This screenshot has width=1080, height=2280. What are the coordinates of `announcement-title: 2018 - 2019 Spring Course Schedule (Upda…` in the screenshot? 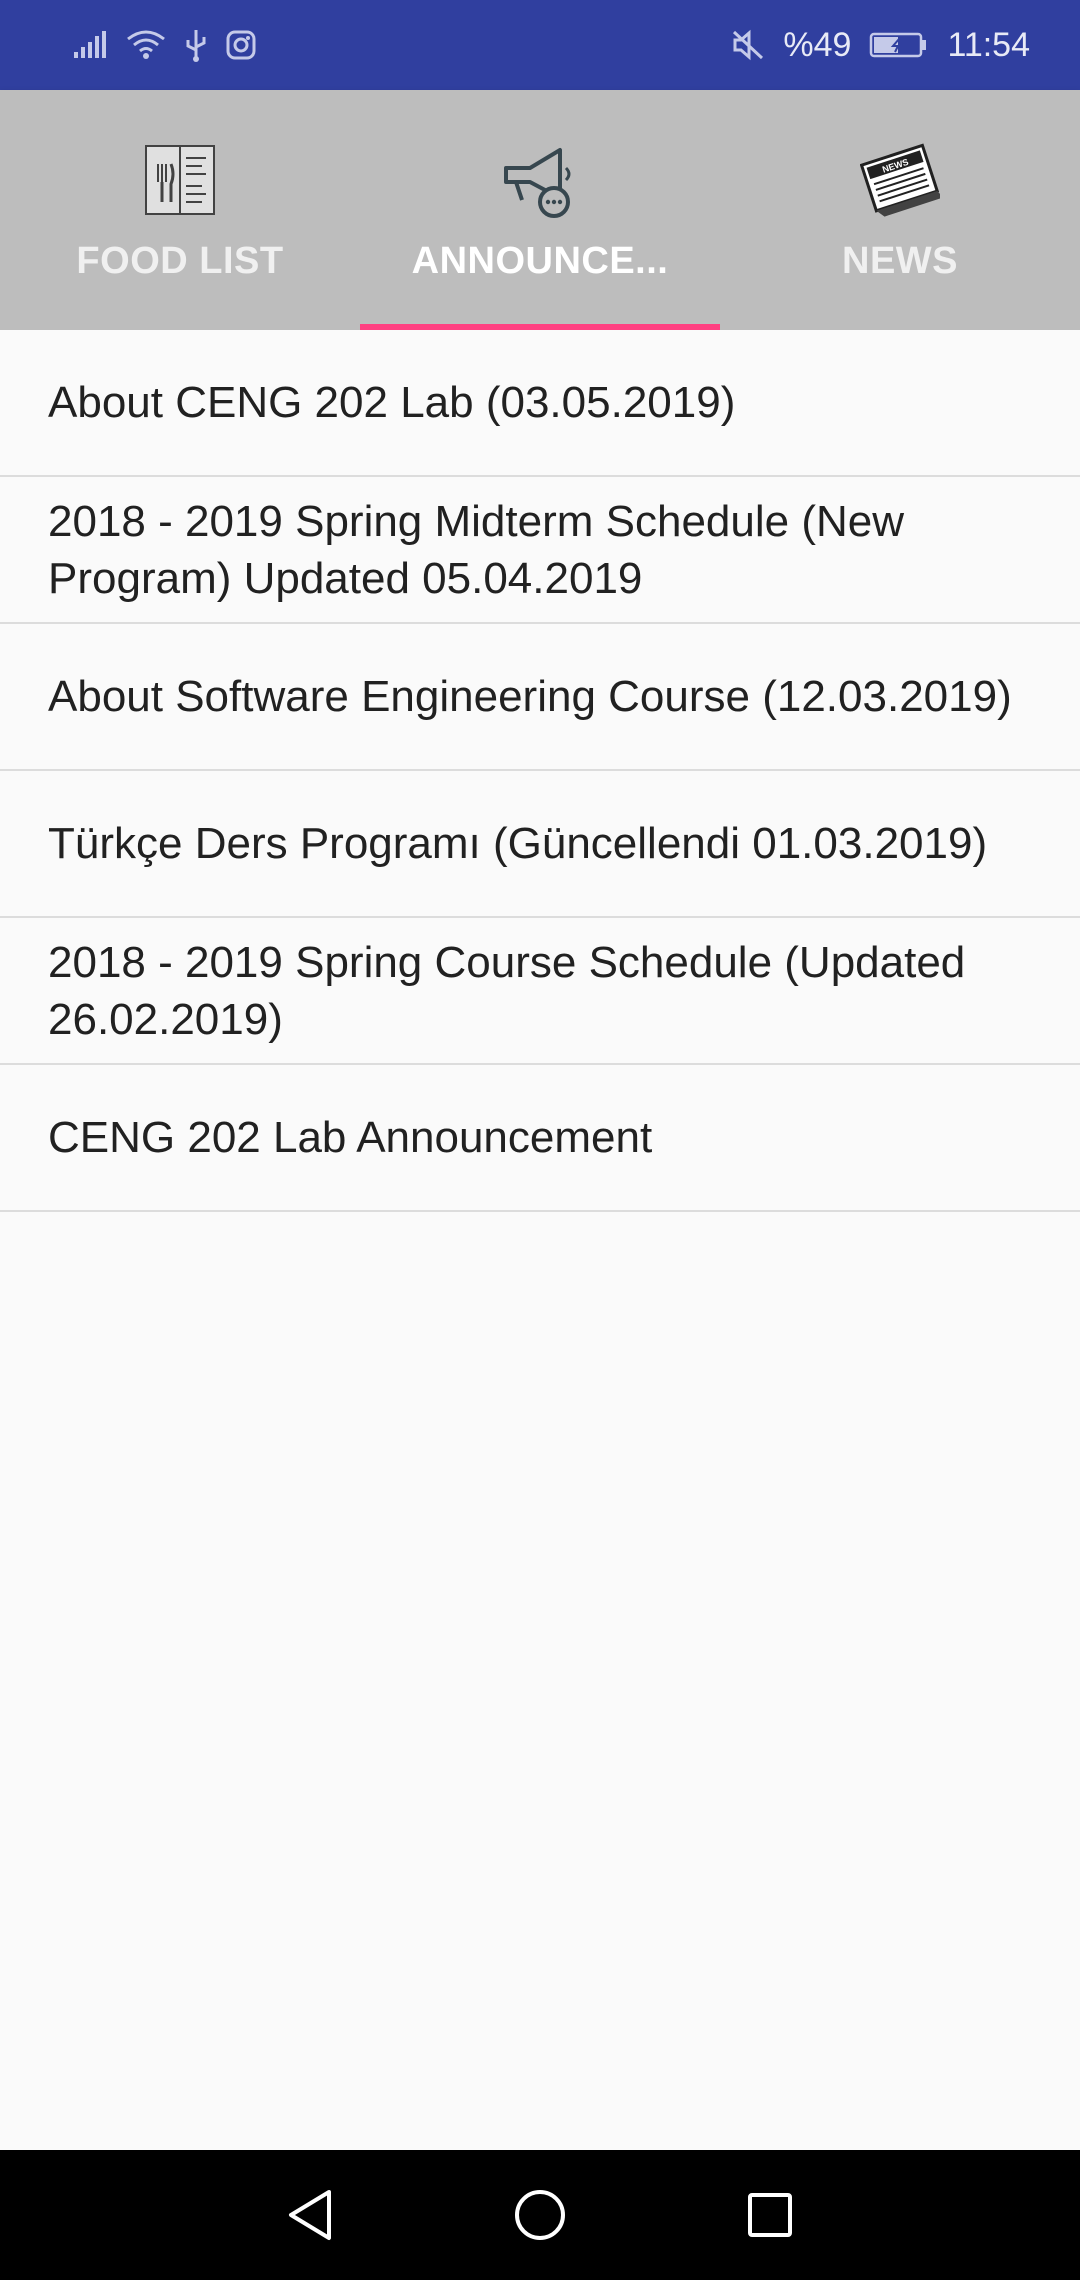 It's located at (507, 990).